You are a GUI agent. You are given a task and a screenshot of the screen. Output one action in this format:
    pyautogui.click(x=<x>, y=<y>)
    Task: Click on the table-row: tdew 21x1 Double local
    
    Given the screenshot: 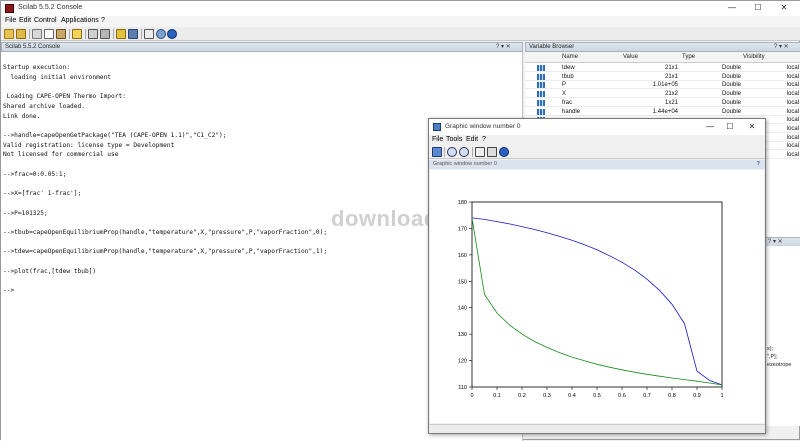 What is the action you would take?
    pyautogui.click(x=662, y=68)
    